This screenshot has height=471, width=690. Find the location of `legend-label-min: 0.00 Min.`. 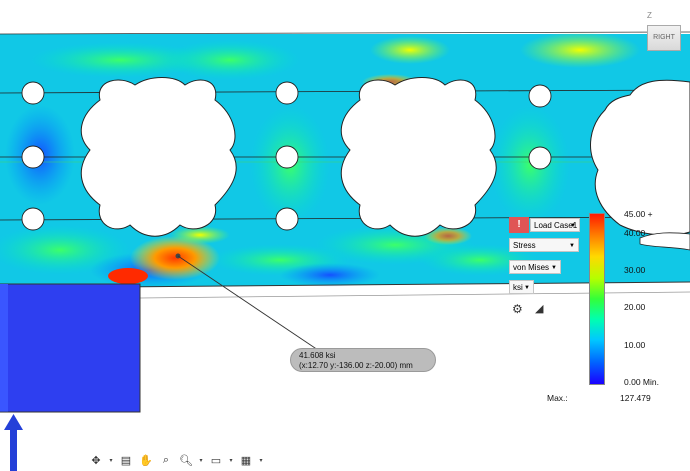

legend-label-min: 0.00 Min. is located at coordinates (641, 382).